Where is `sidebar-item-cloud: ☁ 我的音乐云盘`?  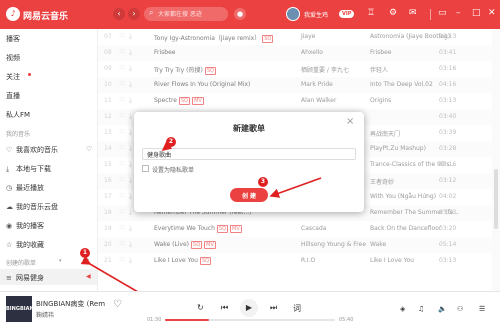 sidebar-item-cloud: ☁ 我的音乐云盘 is located at coordinates (32, 207).